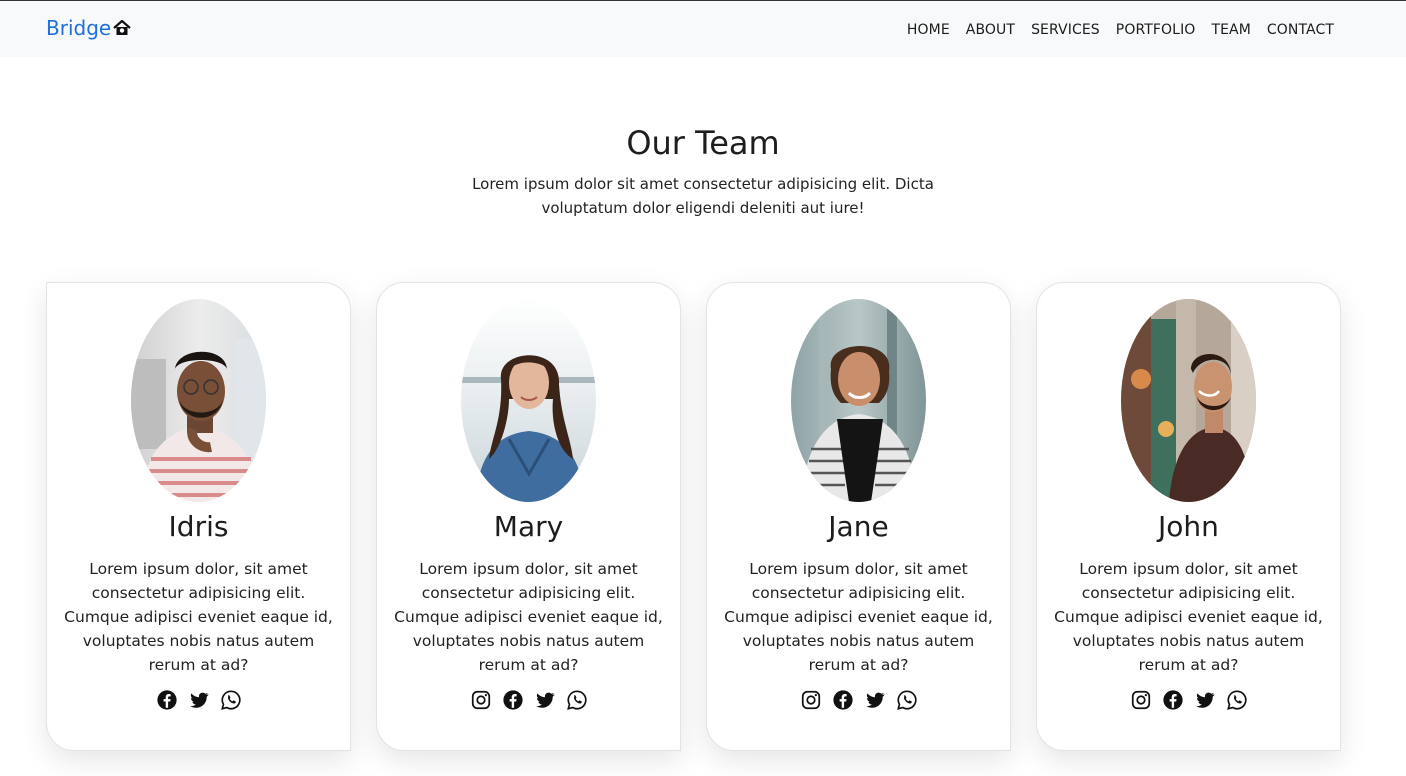  I want to click on house-icon, so click(122, 27).